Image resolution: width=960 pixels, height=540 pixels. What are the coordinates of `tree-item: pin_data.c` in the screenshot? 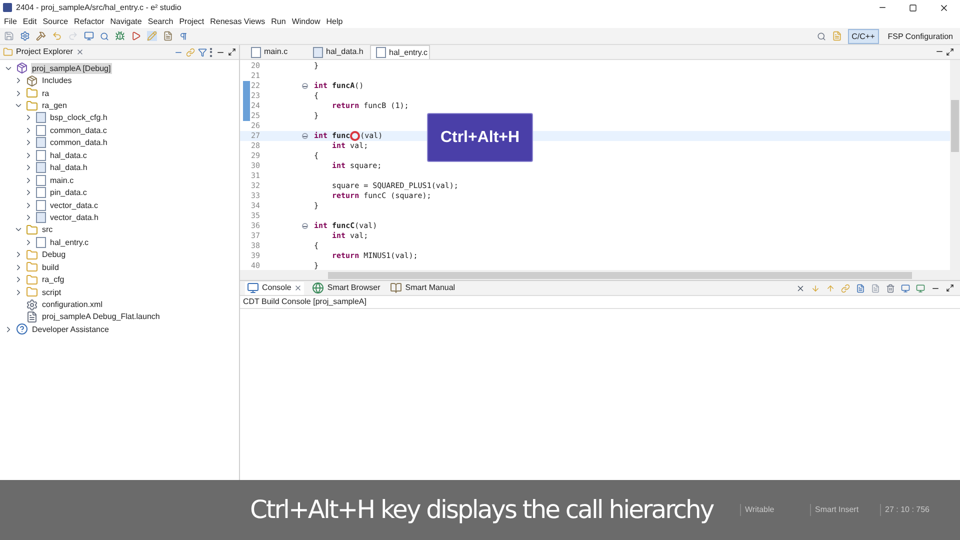 It's located at (68, 192).